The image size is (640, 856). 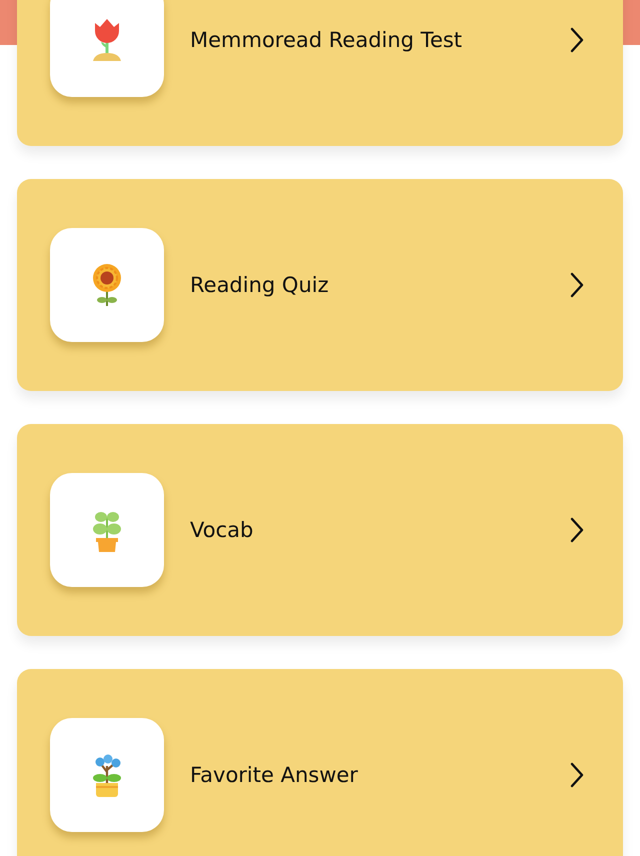 What do you see at coordinates (274, 775) in the screenshot?
I see `menu-label: Favorite Answer` at bounding box center [274, 775].